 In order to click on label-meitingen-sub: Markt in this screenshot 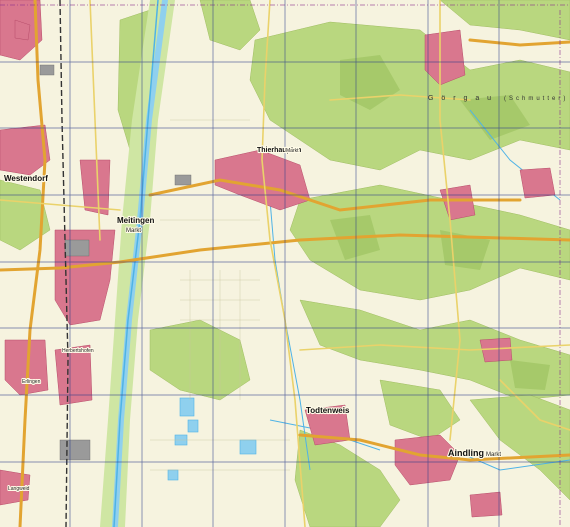, I will do `click(133, 231)`.